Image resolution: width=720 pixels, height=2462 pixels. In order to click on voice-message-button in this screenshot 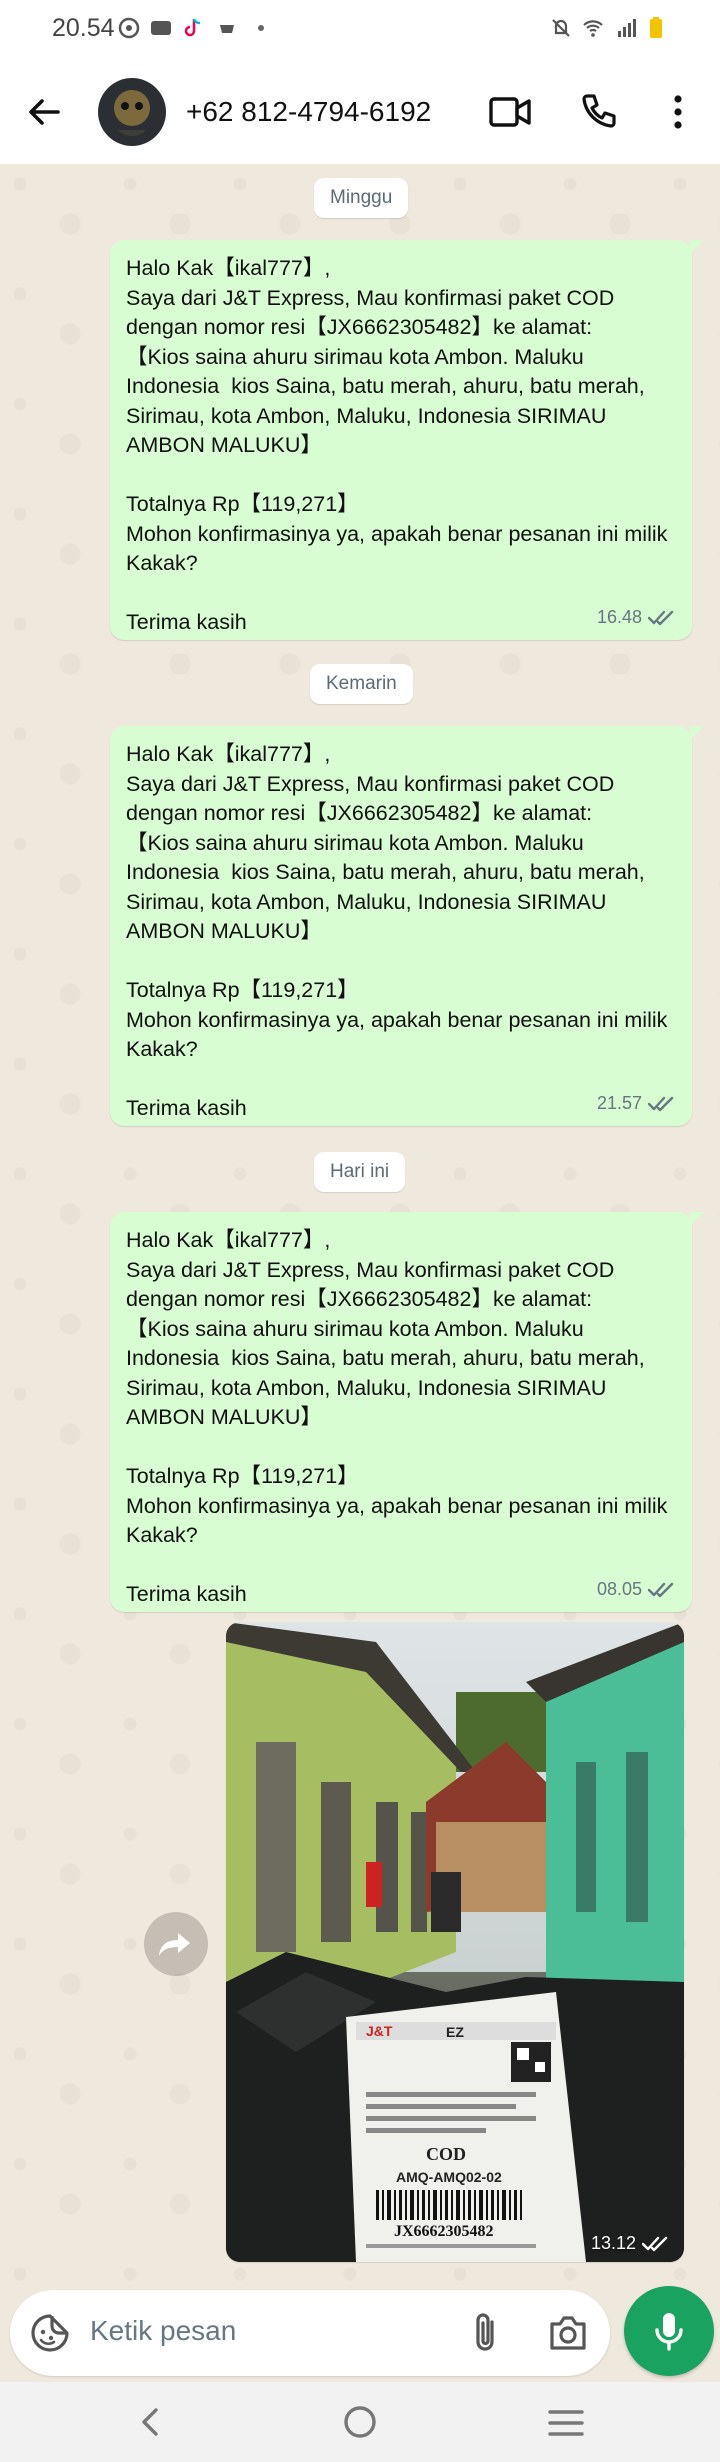, I will do `click(669, 2331)`.